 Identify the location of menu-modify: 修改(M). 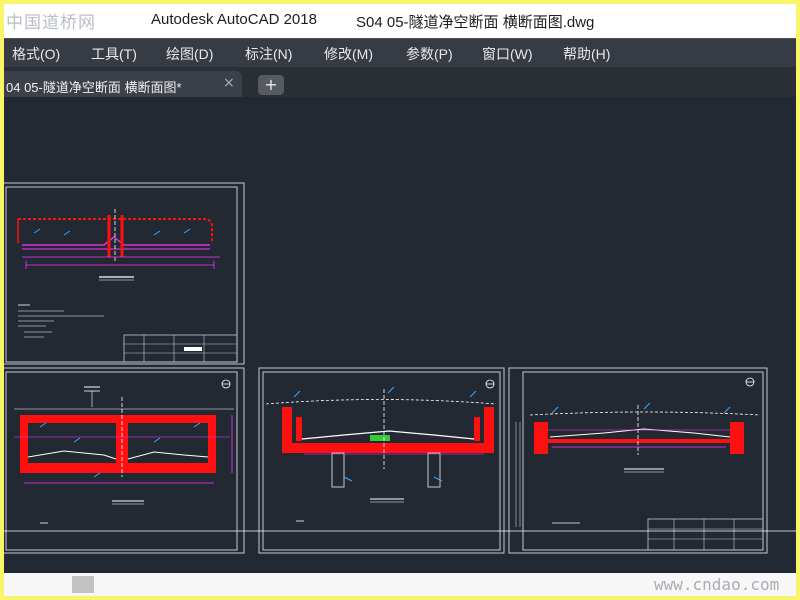
(348, 54).